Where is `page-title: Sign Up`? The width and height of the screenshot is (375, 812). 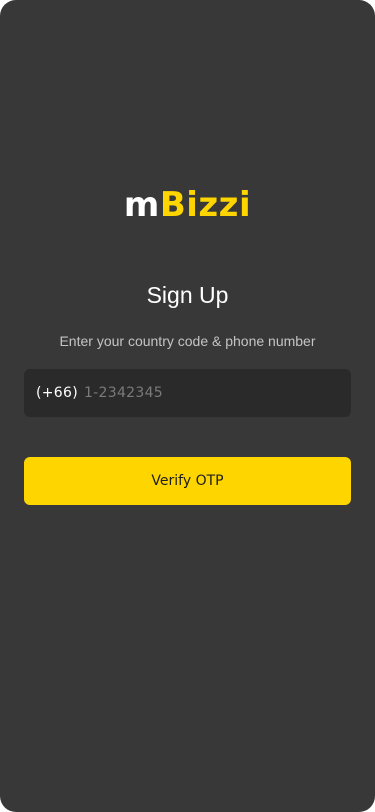
page-title: Sign Up is located at coordinates (187, 295).